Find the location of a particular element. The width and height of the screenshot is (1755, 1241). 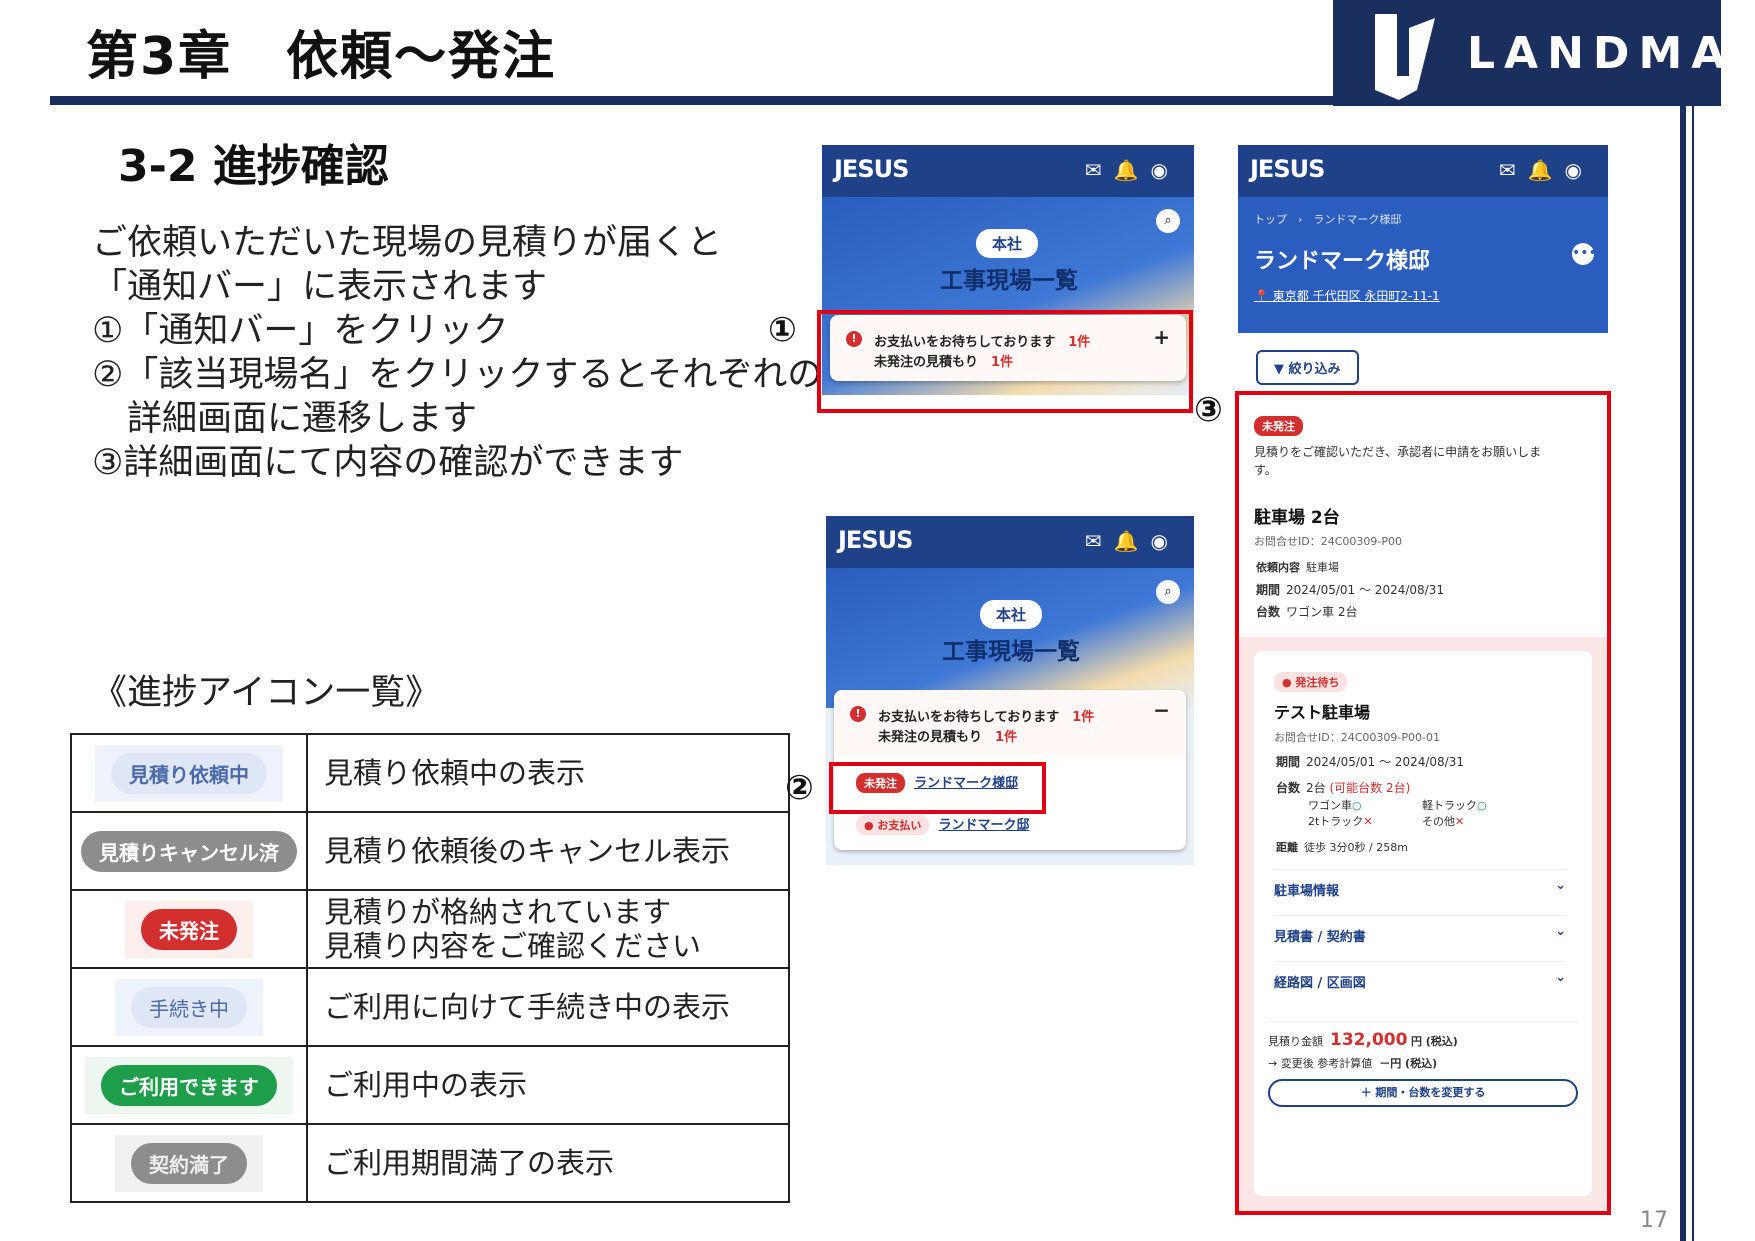

notif-line-1: お支払いをお待ちしております 1件 is located at coordinates (986, 717).